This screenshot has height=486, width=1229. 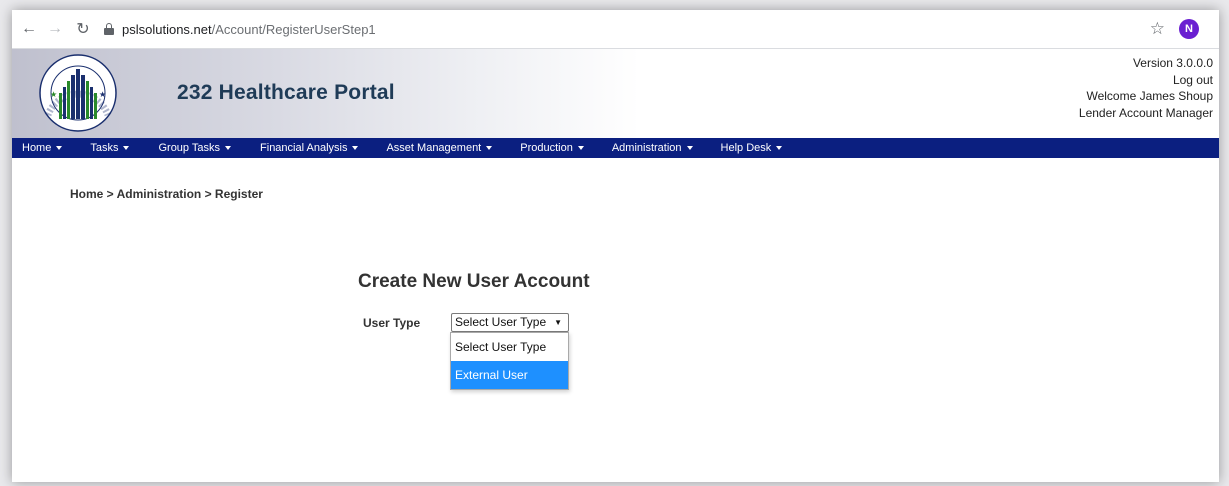 I want to click on profile-avatar: N, so click(x=1189, y=29).